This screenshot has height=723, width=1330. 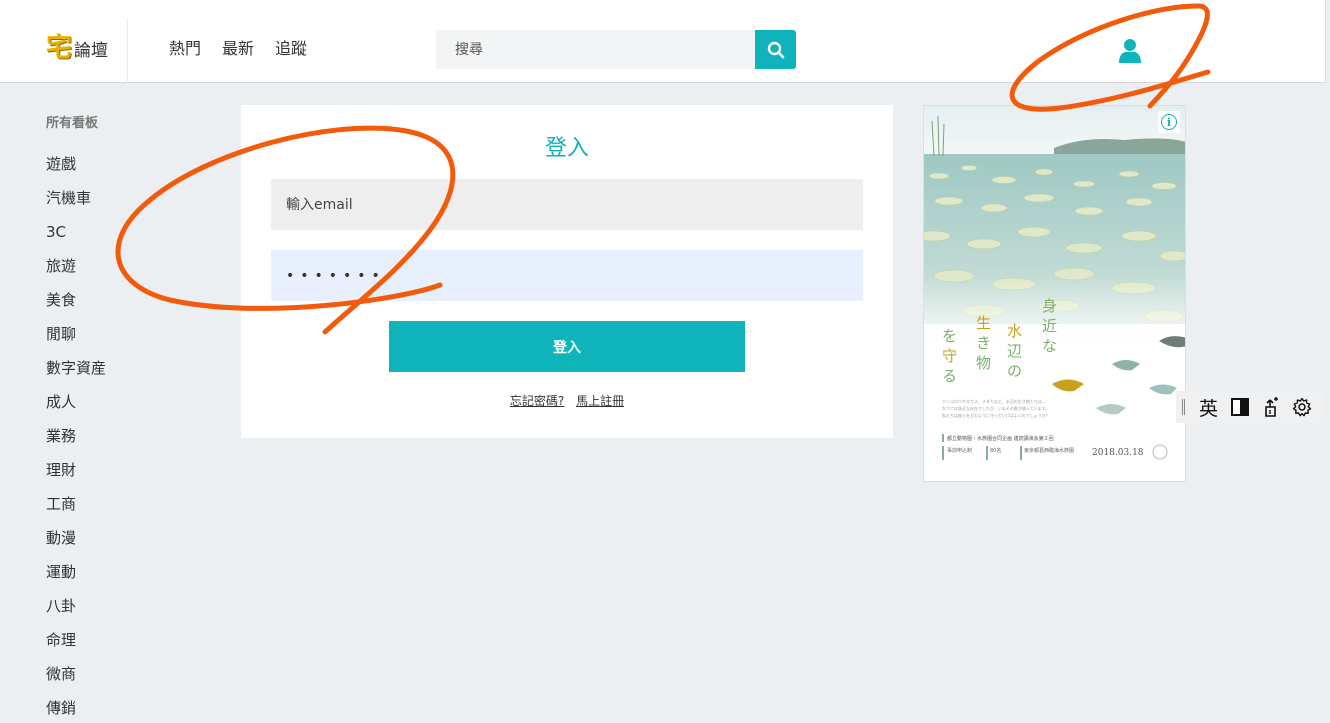 I want to click on ime-language-toggle: 英, so click(x=1208, y=407).